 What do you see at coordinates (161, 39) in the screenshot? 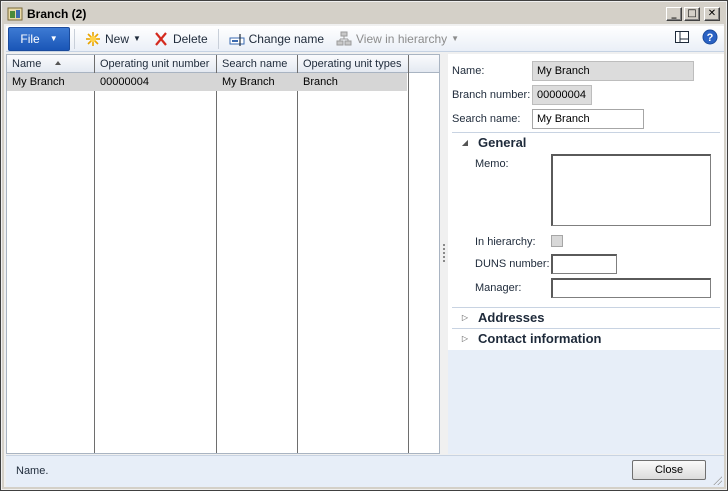
I see `delete-x-icon` at bounding box center [161, 39].